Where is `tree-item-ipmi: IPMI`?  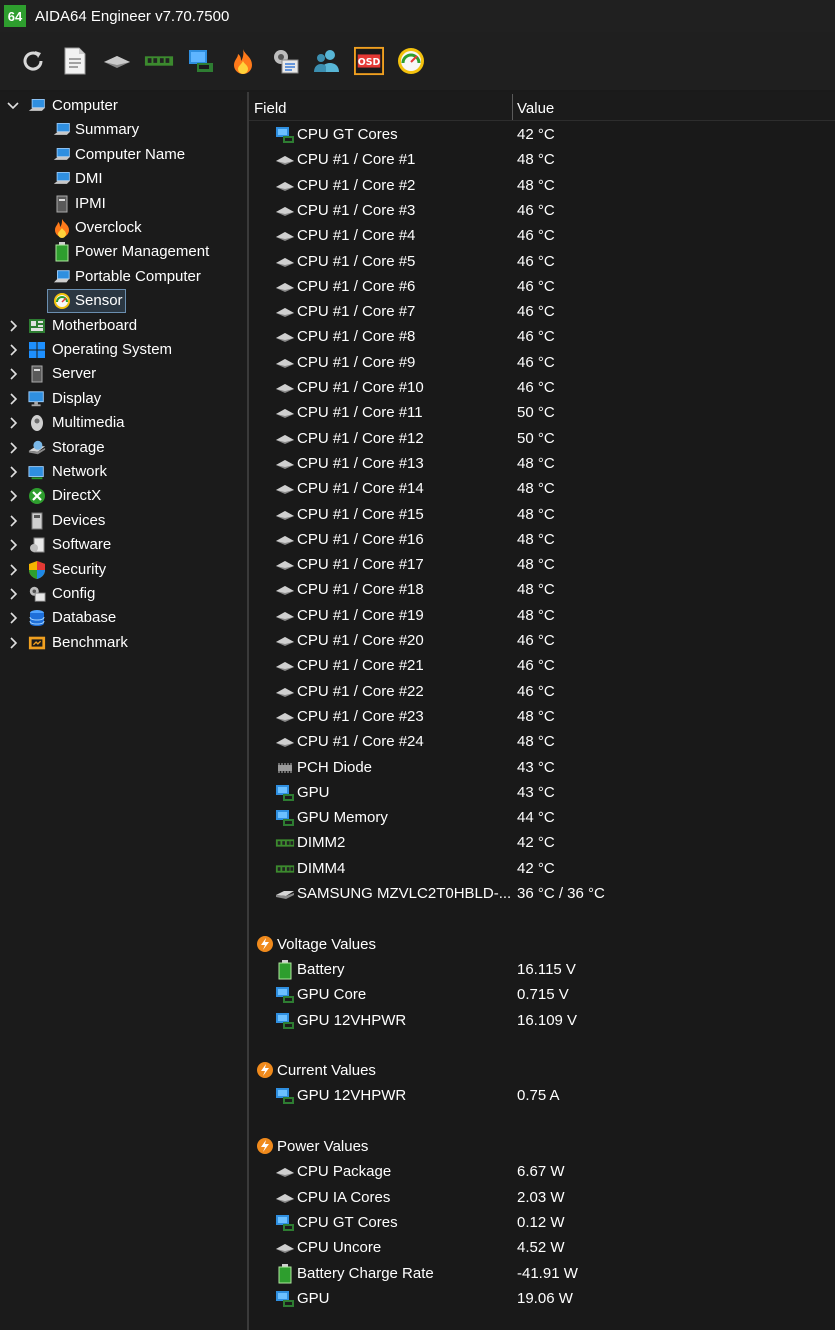 tree-item-ipmi: IPMI is located at coordinates (123, 204).